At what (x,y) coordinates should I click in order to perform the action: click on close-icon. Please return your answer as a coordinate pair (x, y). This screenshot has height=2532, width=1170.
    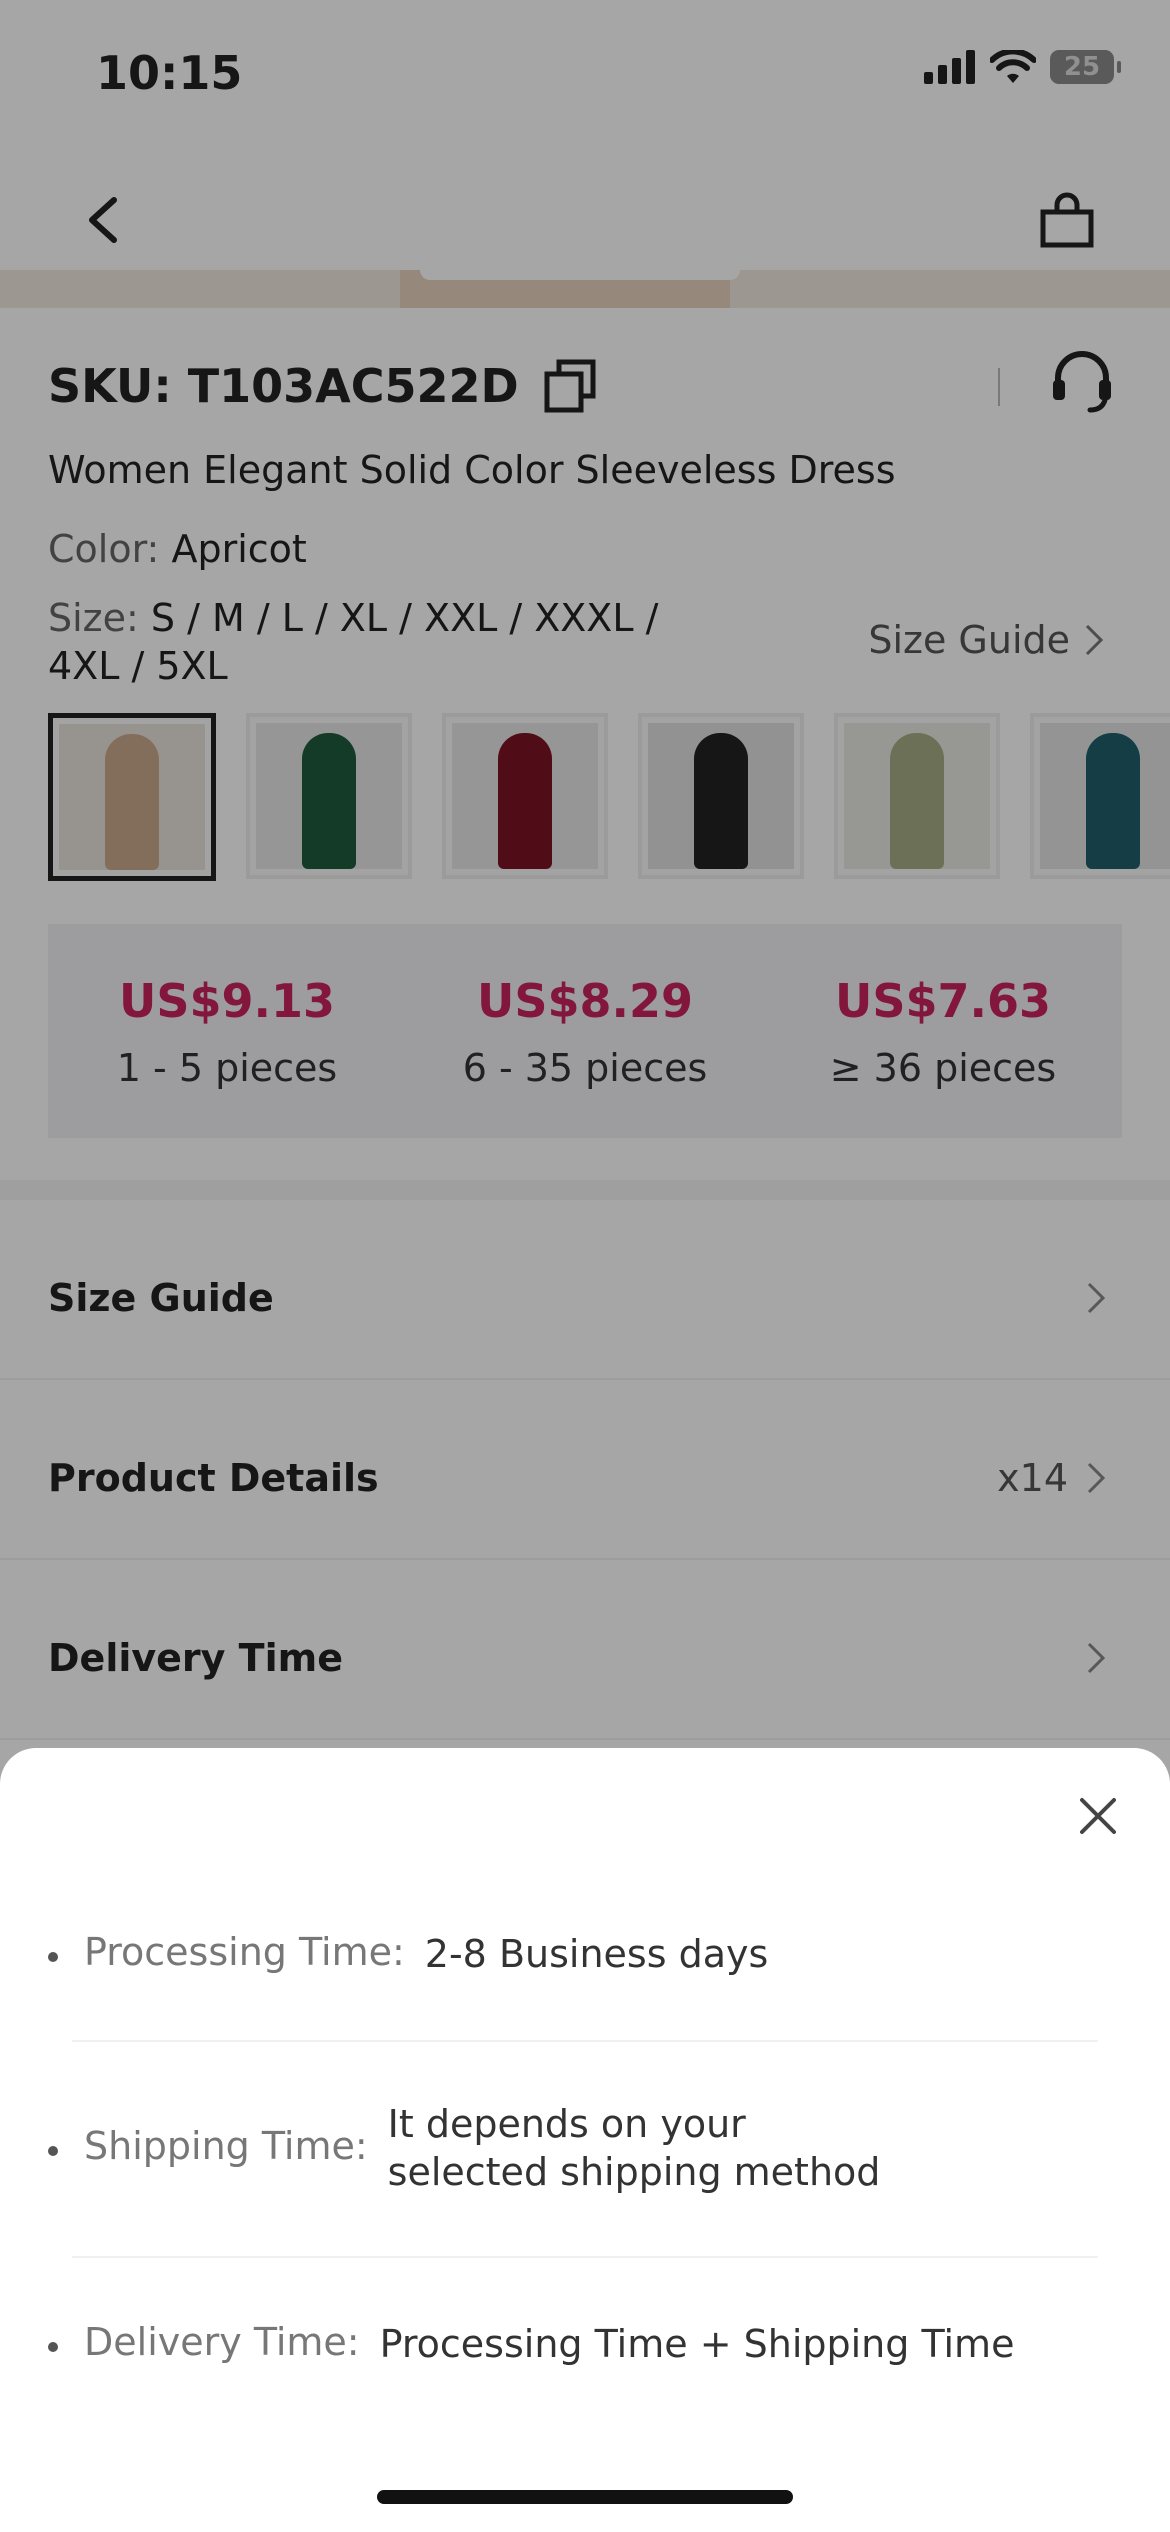
    Looking at the image, I should click on (1098, 1816).